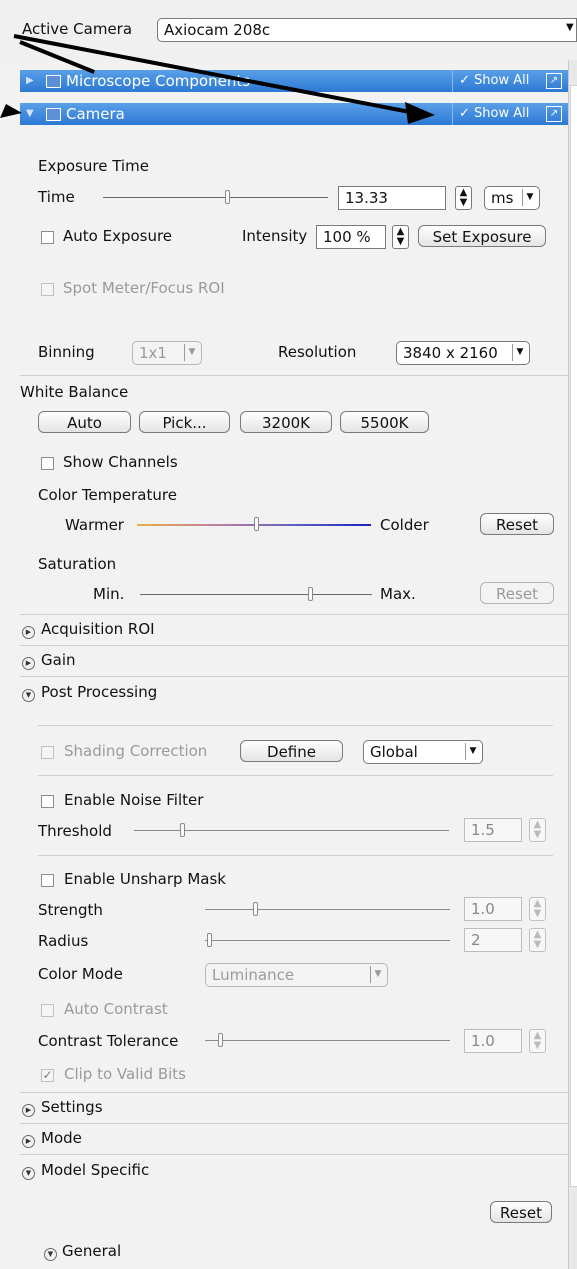 The height and width of the screenshot is (1269, 577). Describe the element at coordinates (392, 198) in the screenshot. I see `time-input: 13.33` at that location.